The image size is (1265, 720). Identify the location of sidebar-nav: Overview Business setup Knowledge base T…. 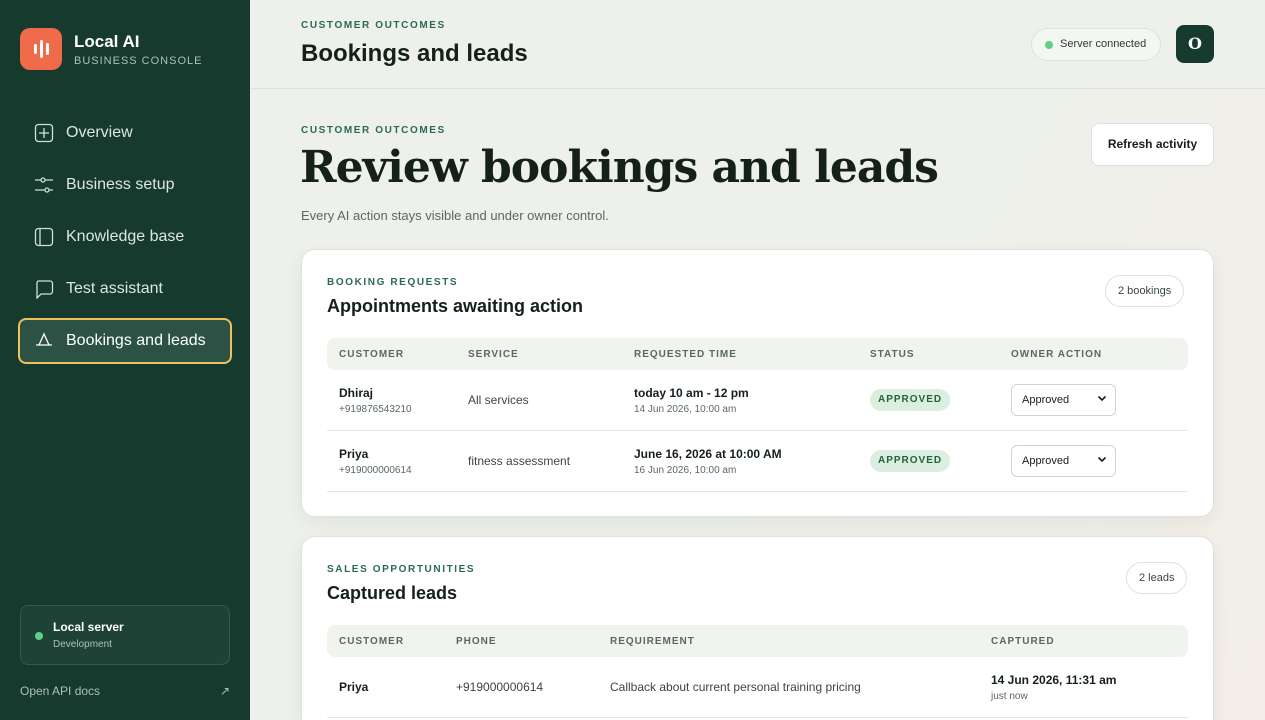
(125, 240).